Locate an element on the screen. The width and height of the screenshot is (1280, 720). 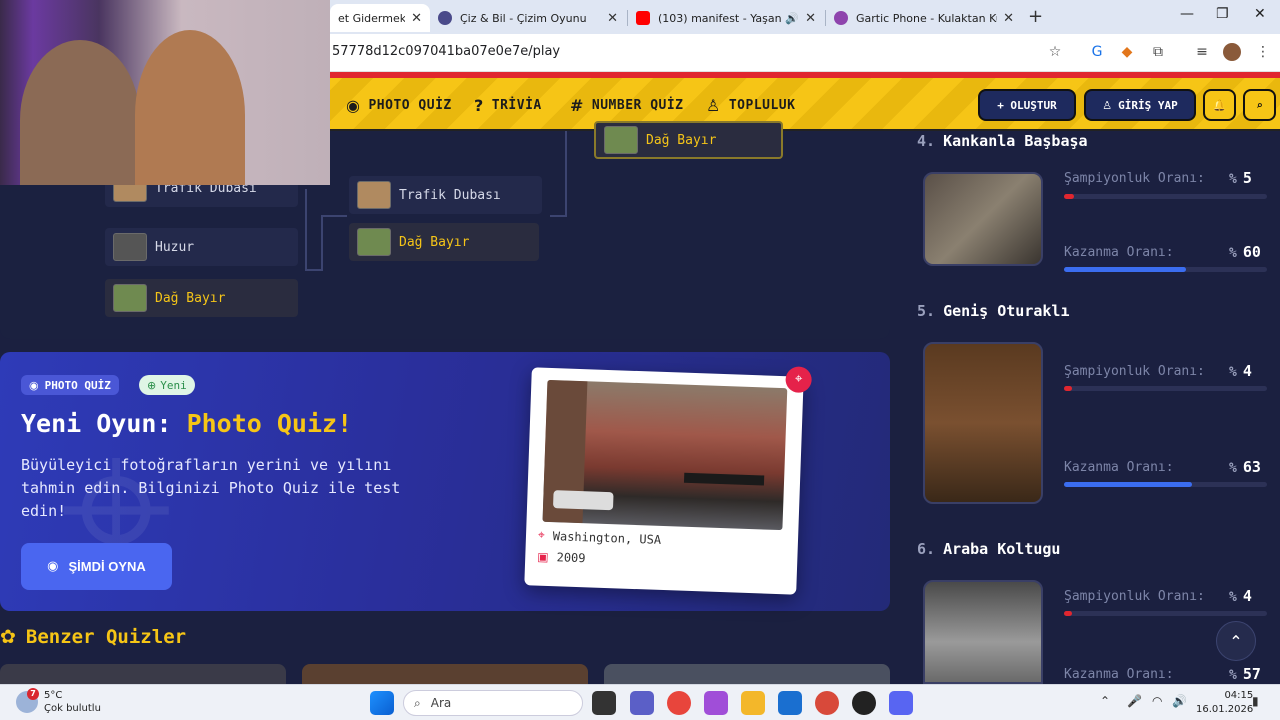
bracket-slot: Huzur is located at coordinates (201, 247).